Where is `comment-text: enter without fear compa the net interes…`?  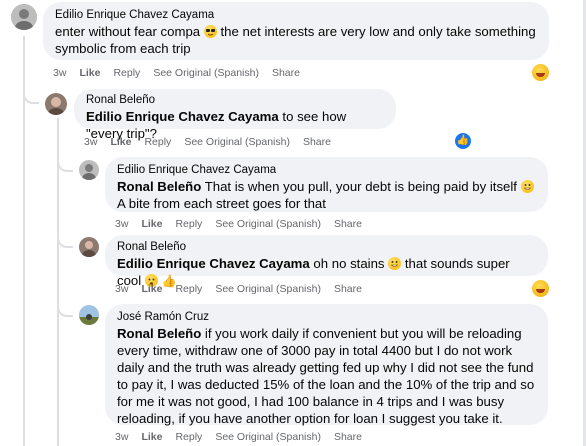 comment-text: enter without fear compa the net interes… is located at coordinates (296, 40).